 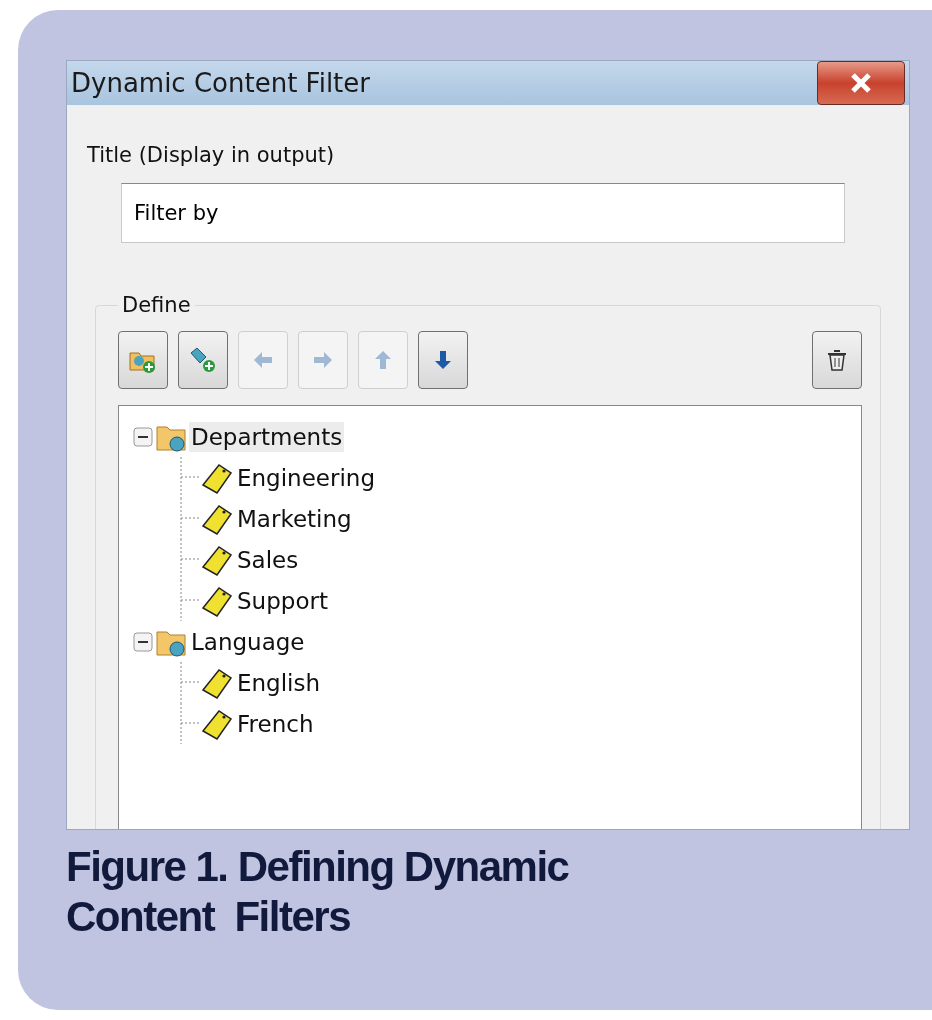 I want to click on tree-node: Language, so click(x=248, y=641).